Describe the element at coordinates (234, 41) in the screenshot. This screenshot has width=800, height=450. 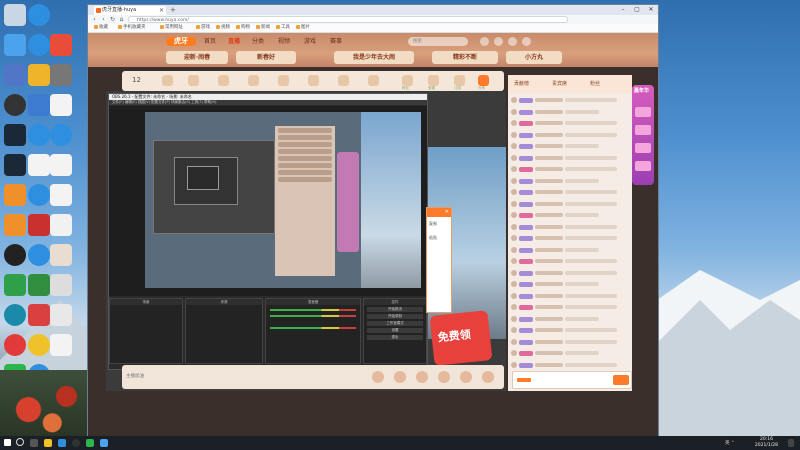
I see `nav-live: 直播` at that location.